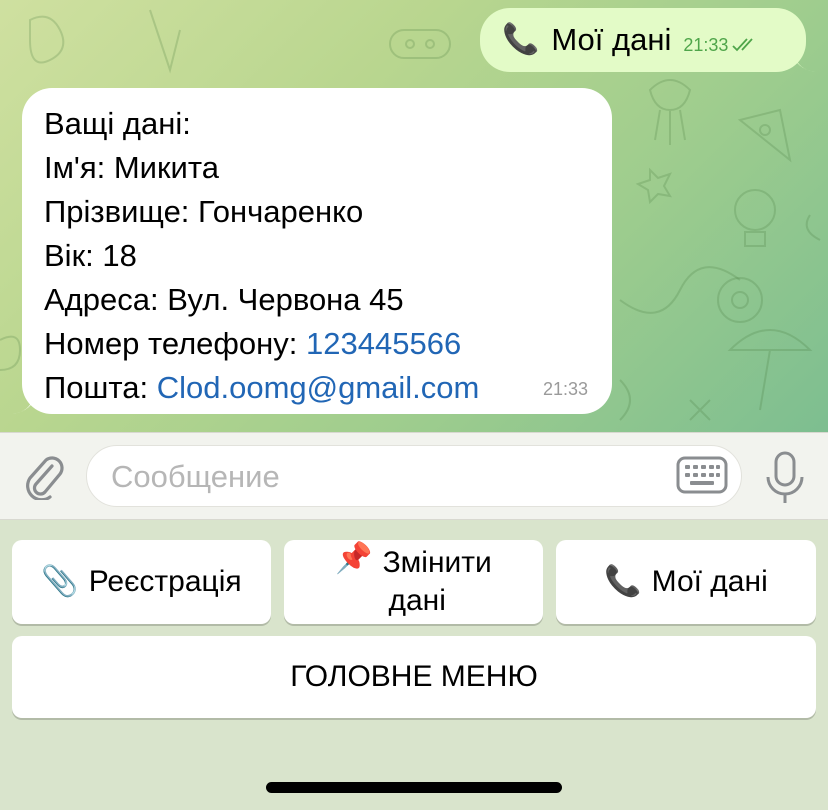  Describe the element at coordinates (60, 581) in the screenshot. I see `paperclip-emoji-icon: 📎` at that location.